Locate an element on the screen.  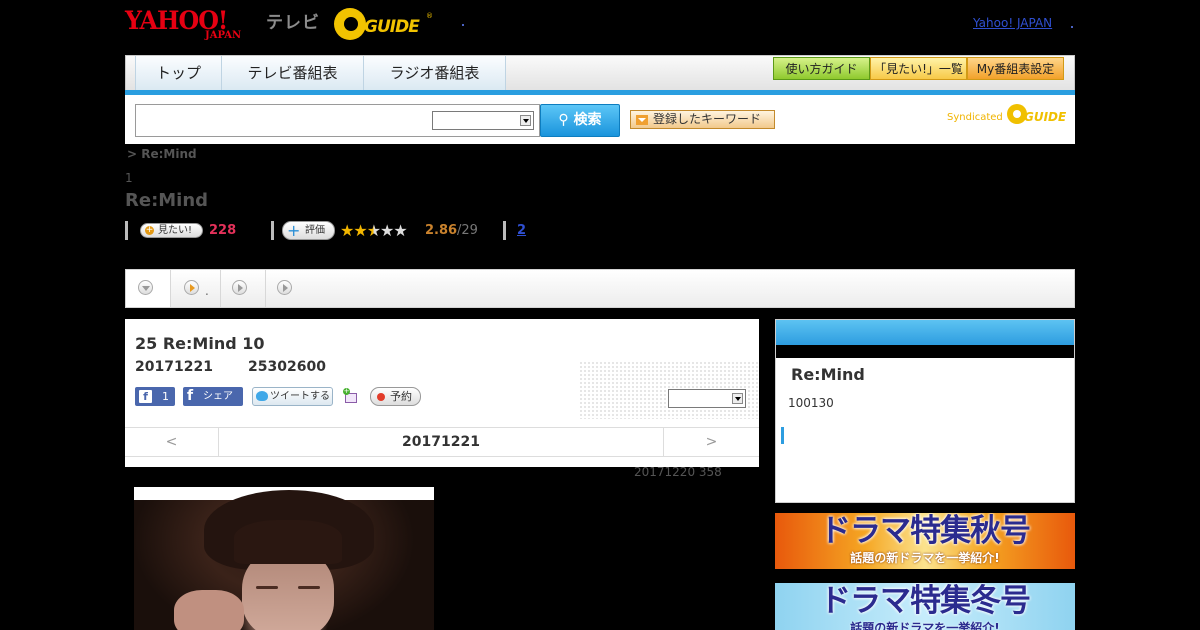
want-to-watch-label: 見たい! is located at coordinates (175, 230).